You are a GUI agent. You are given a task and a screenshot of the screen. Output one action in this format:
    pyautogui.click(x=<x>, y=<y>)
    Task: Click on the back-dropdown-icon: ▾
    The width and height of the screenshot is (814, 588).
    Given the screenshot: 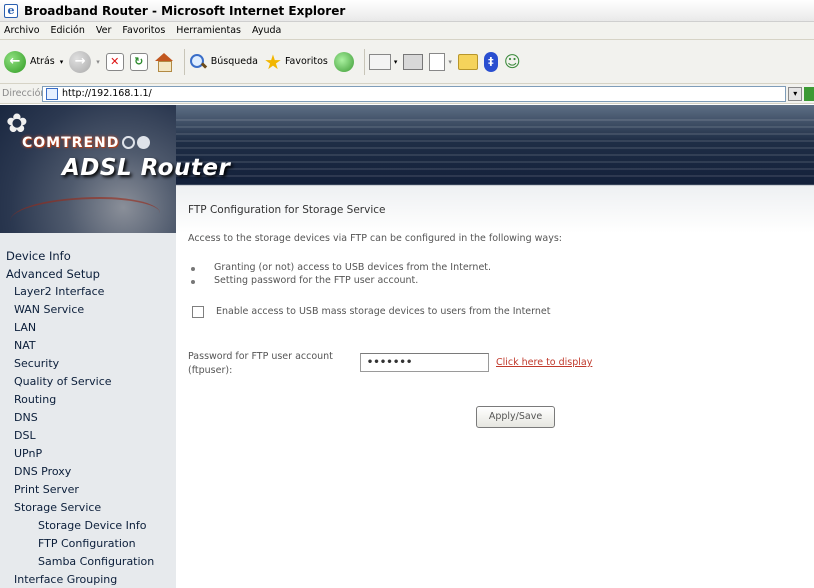 What is the action you would take?
    pyautogui.click(x=62, y=62)
    